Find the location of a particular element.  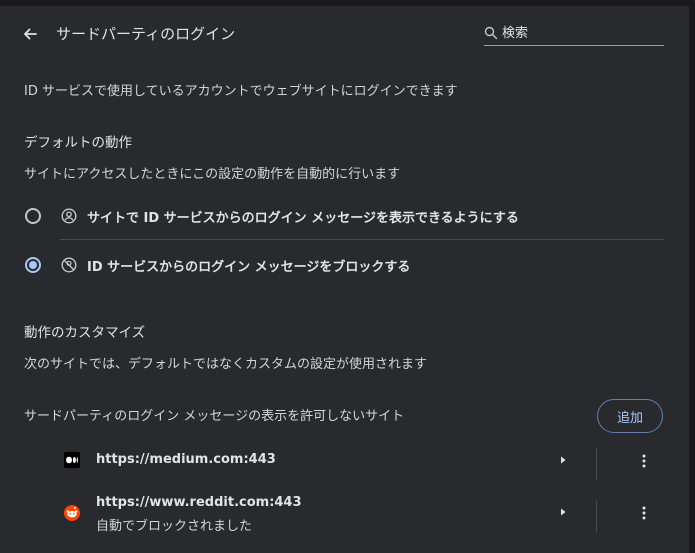

search-icon is located at coordinates (491, 33).